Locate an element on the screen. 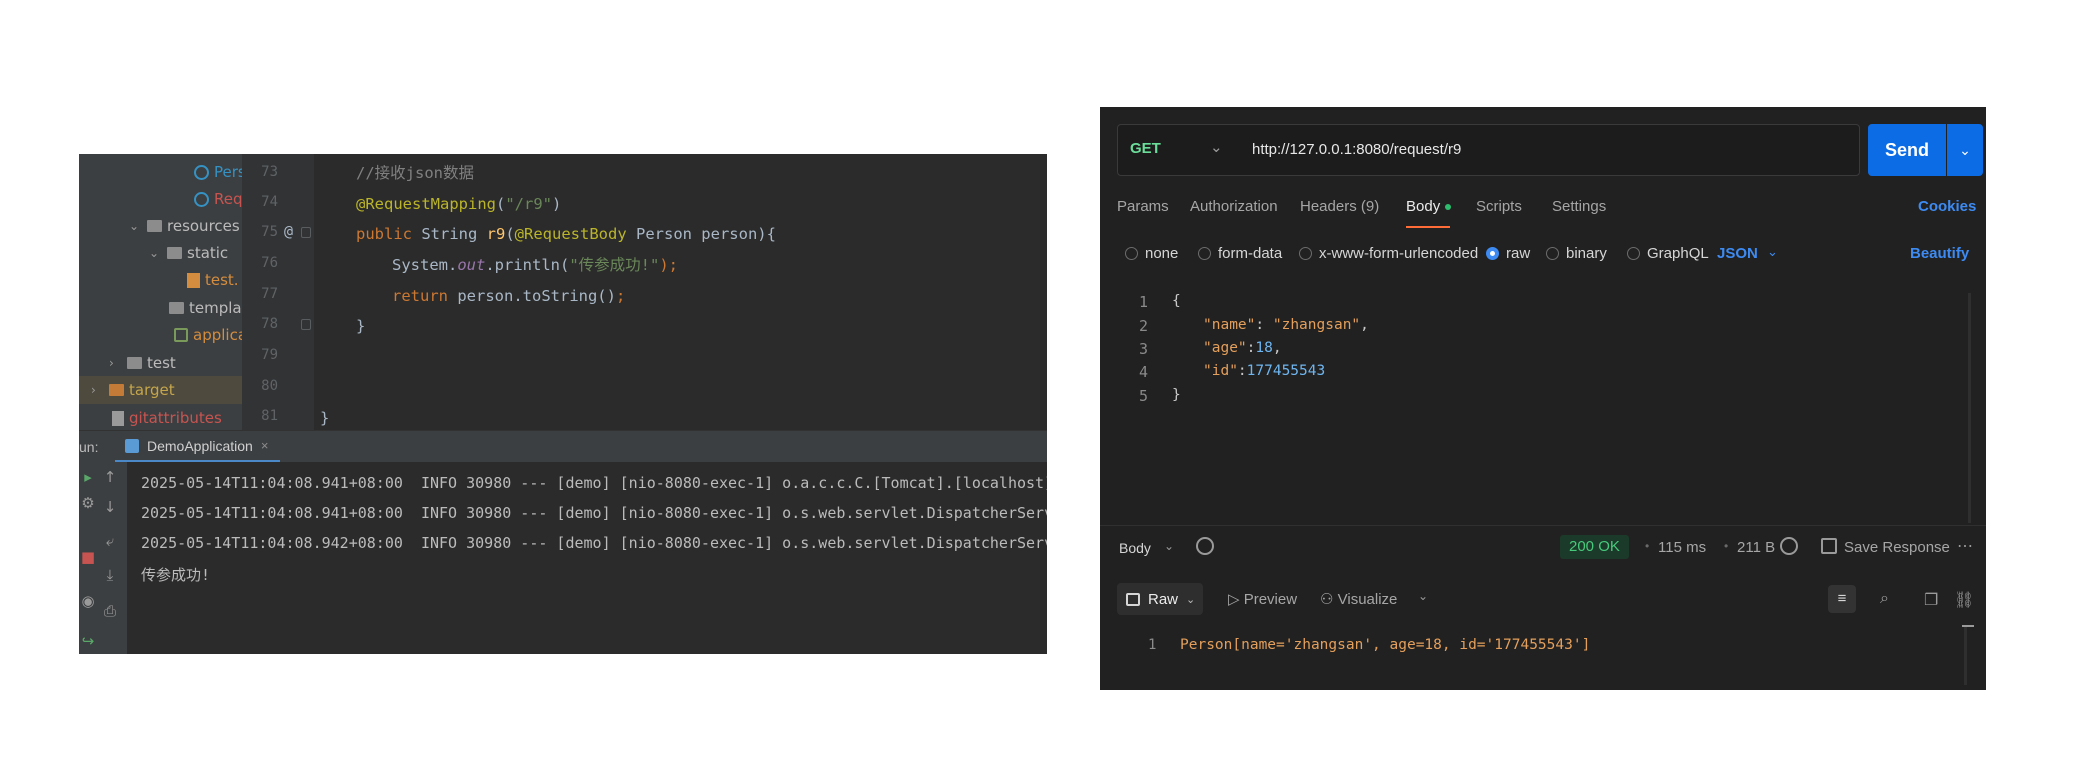 This screenshot has height=781, width=2078. tree-item-templates: templat is located at coordinates (205, 308).